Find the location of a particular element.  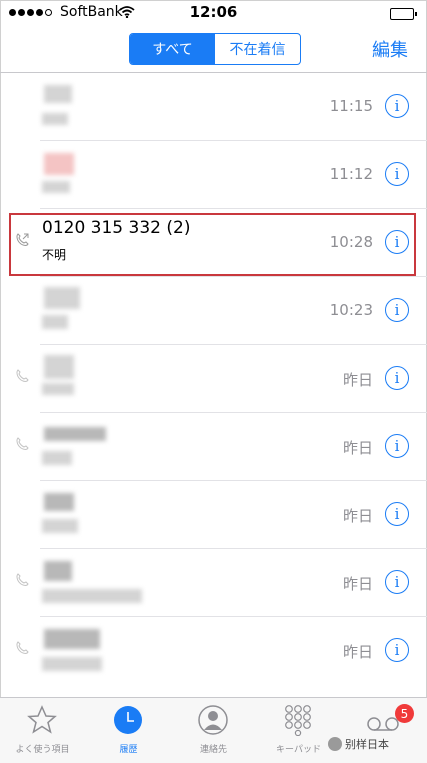

highlight-box is located at coordinates (212, 244).